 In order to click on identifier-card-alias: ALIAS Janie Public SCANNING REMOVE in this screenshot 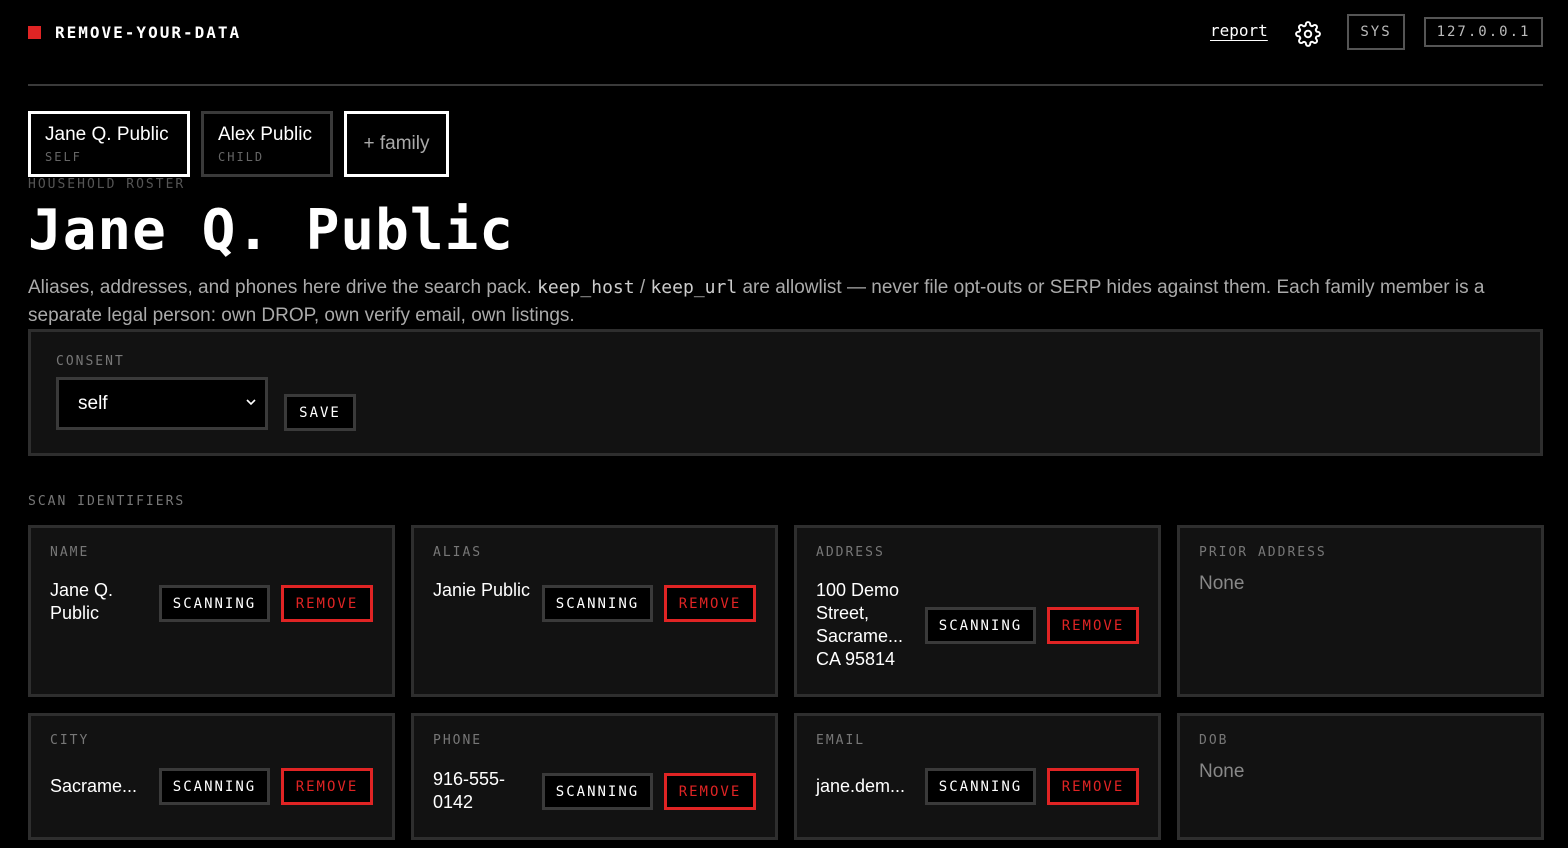, I will do `click(594, 611)`.